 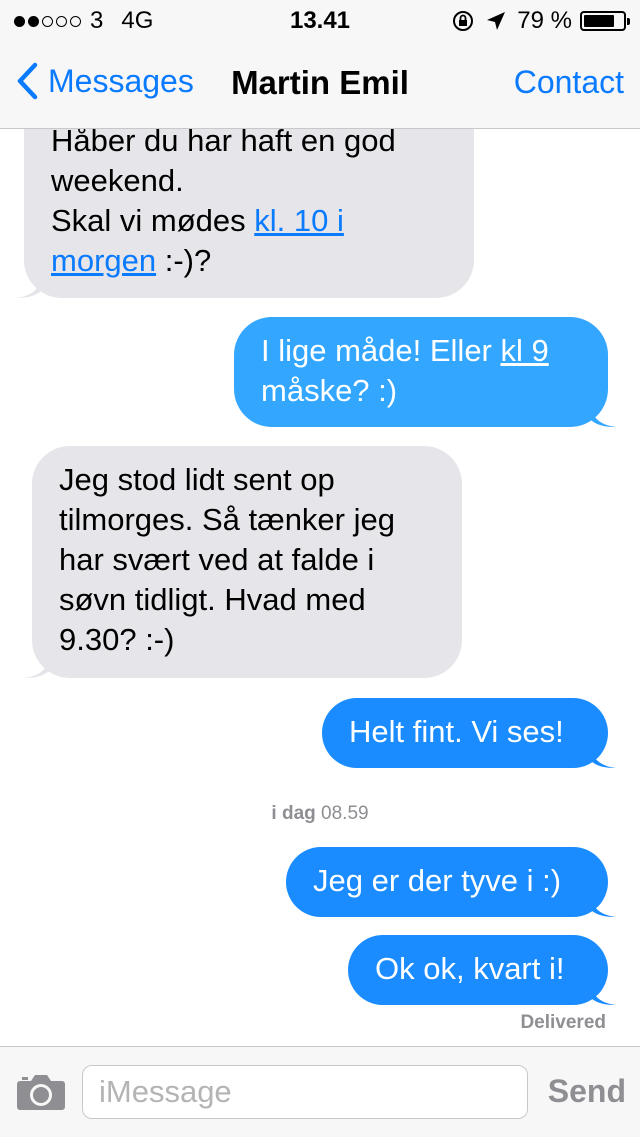 What do you see at coordinates (305, 1092) in the screenshot?
I see `message-input` at bounding box center [305, 1092].